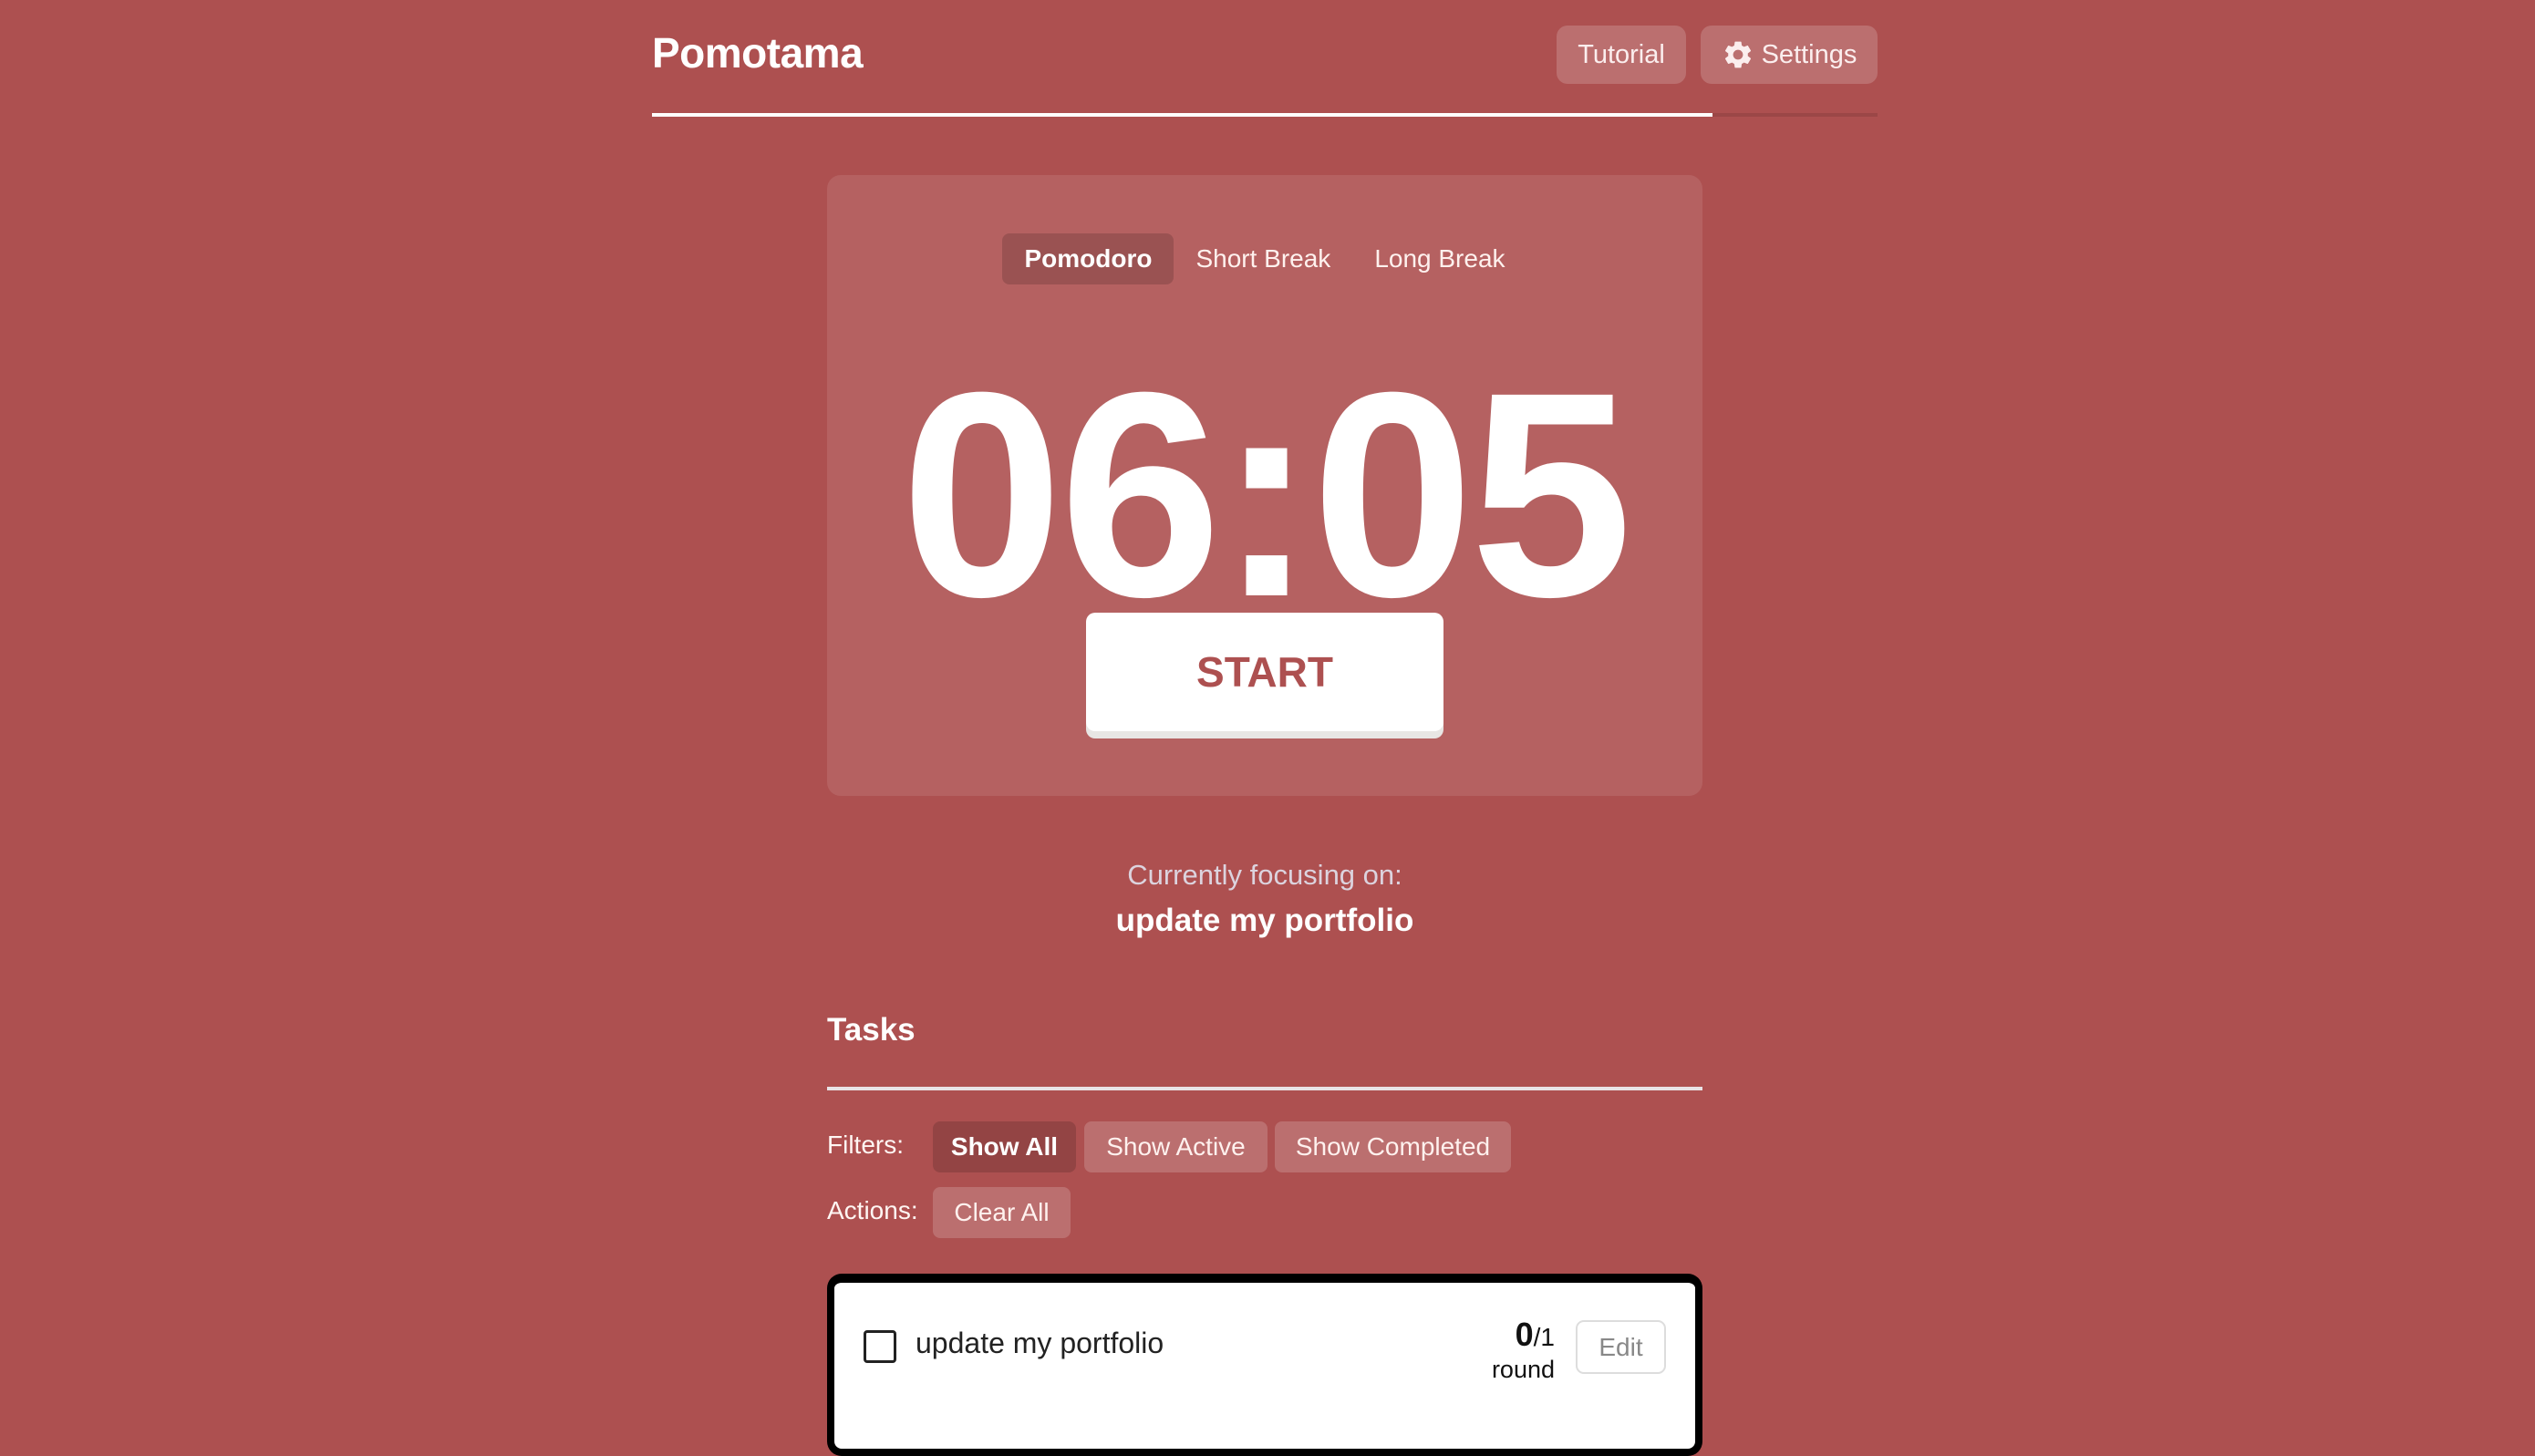 The image size is (2535, 1456). Describe the element at coordinates (1544, 1337) in the screenshot. I see `rounds-total: /1` at that location.